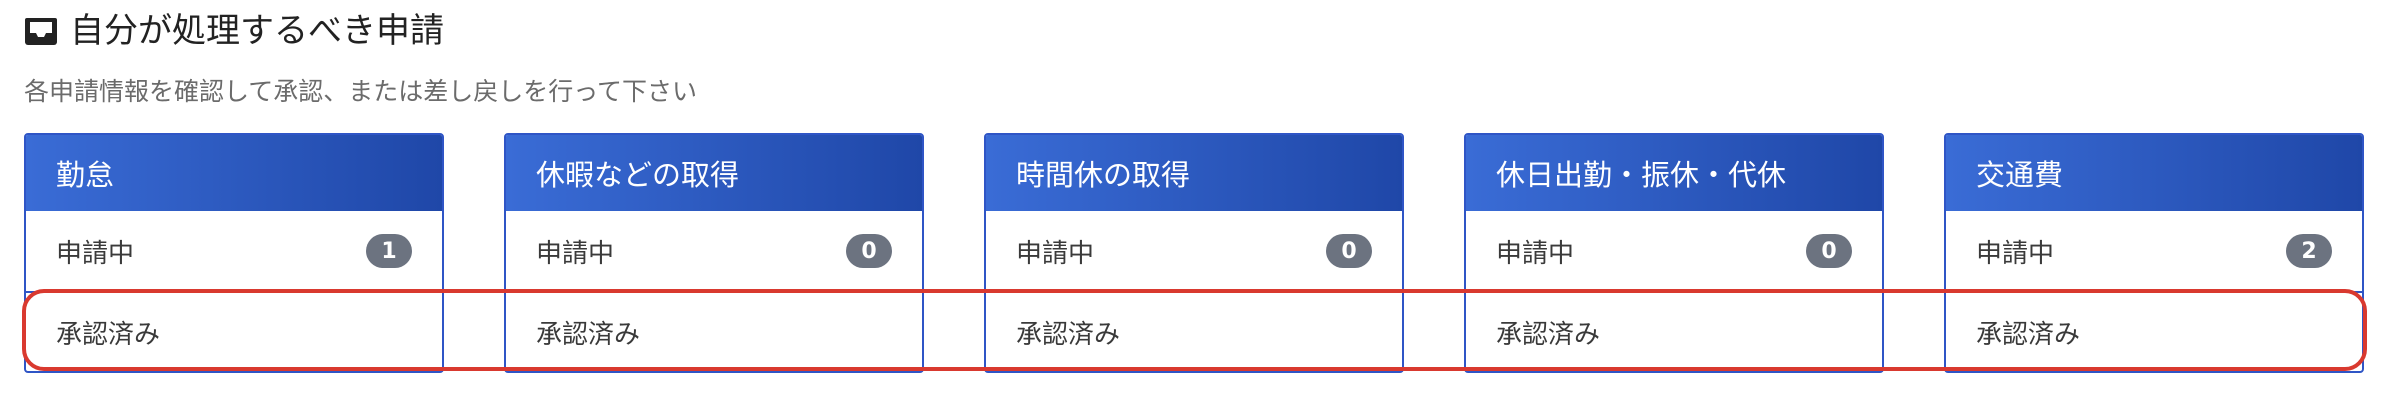  I want to click on section-header: 自分が処理するべき申請, so click(234, 31).